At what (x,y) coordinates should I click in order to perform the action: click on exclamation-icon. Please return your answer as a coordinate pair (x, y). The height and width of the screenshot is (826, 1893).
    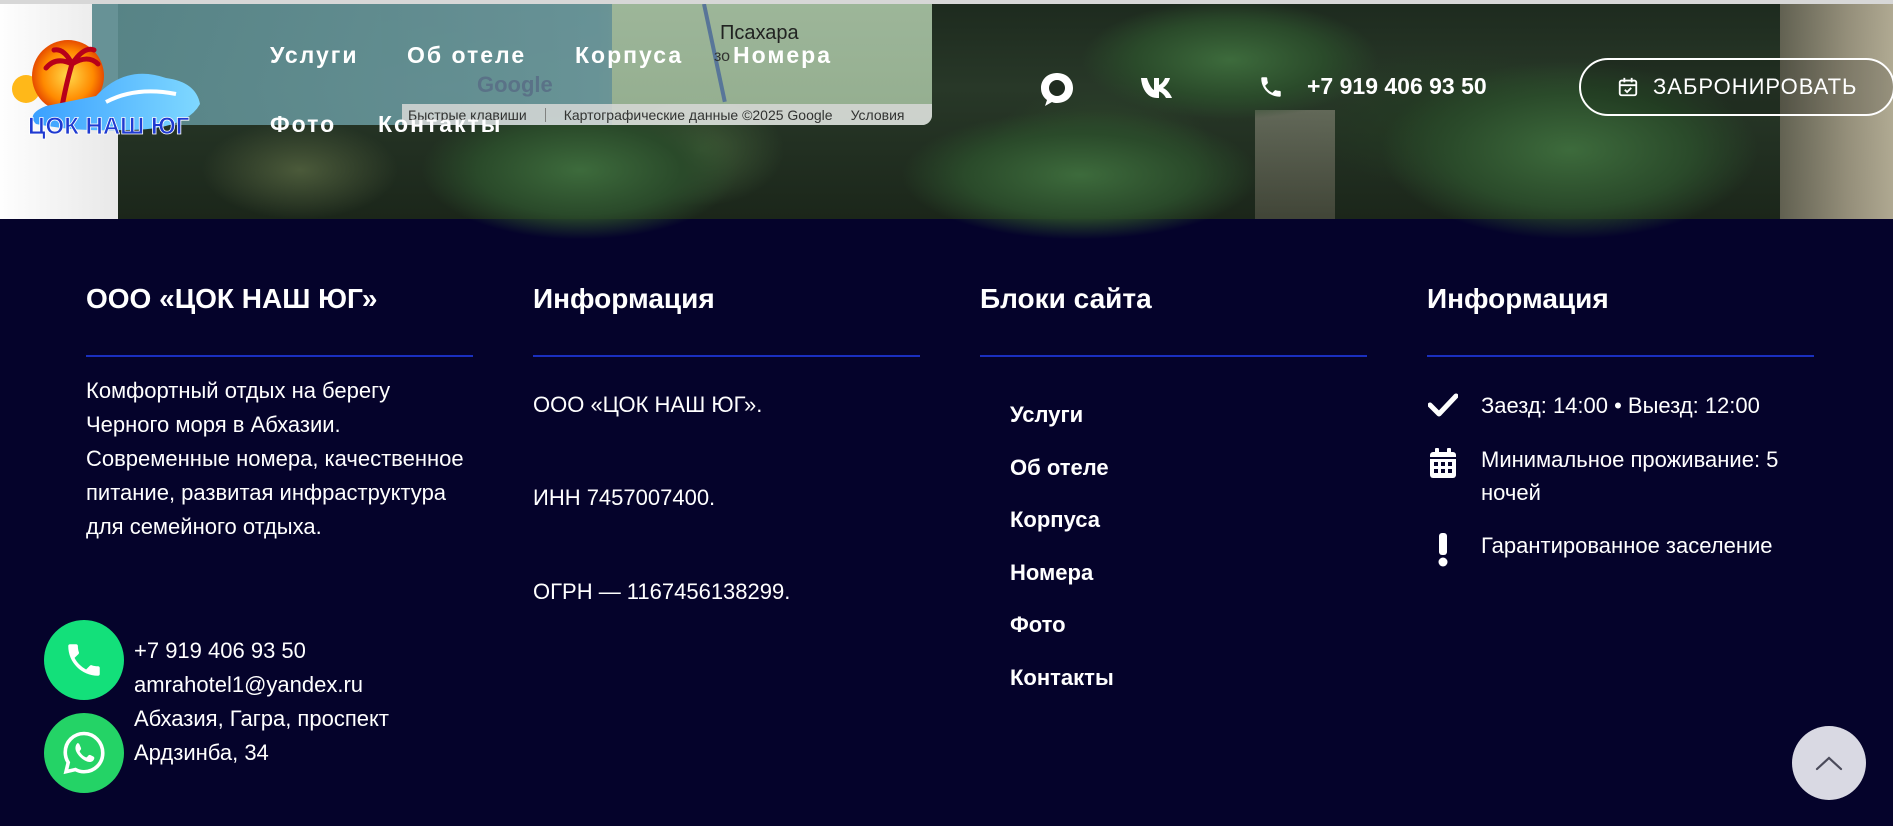
    Looking at the image, I should click on (1443, 550).